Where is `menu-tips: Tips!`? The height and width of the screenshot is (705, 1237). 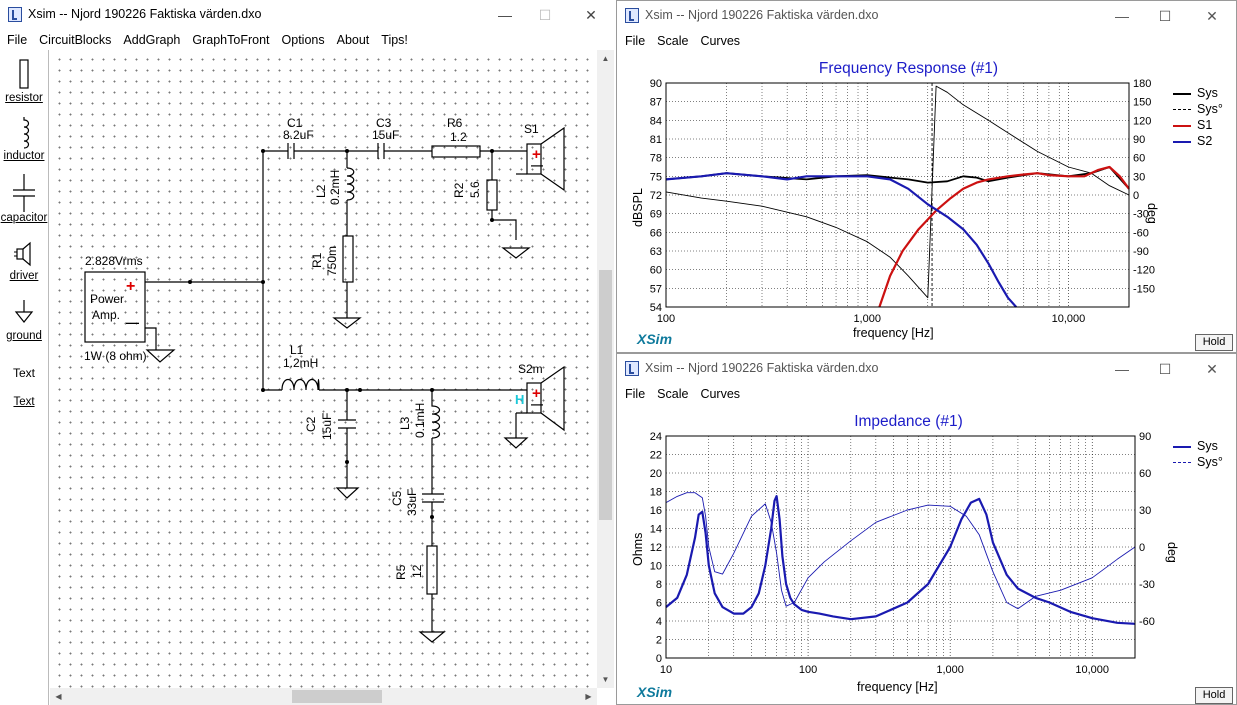 menu-tips: Tips! is located at coordinates (394, 40).